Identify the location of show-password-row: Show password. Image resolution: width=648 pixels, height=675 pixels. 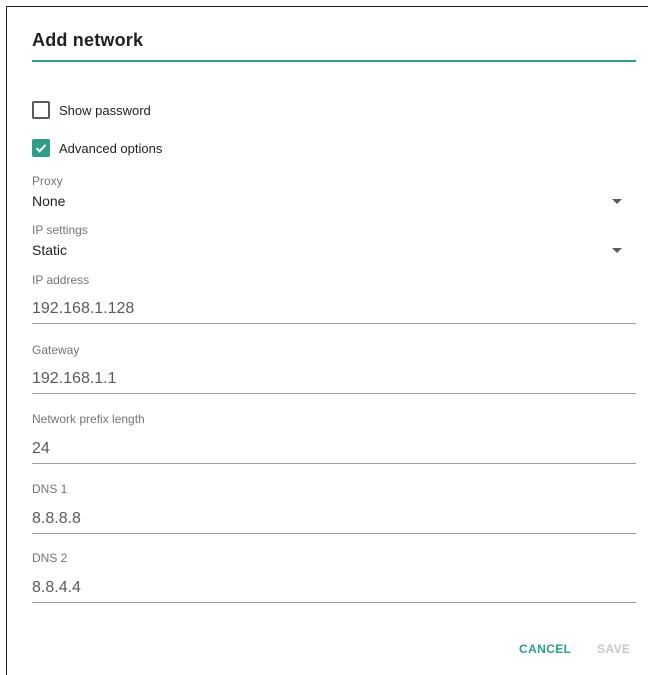
(91, 110).